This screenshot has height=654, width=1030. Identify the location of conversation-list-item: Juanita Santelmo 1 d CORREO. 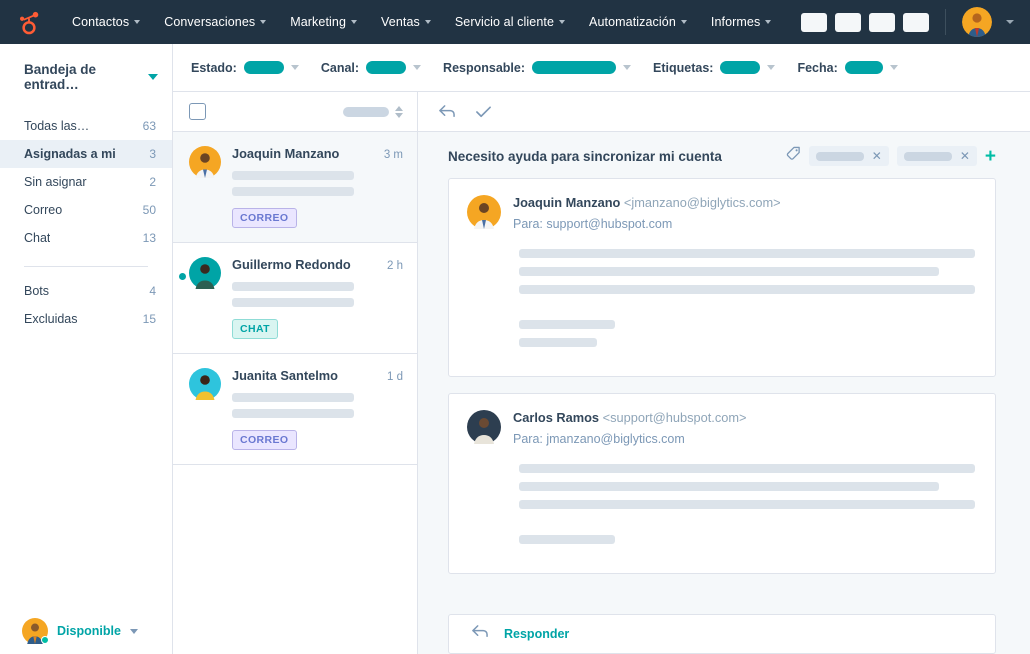
(295, 409).